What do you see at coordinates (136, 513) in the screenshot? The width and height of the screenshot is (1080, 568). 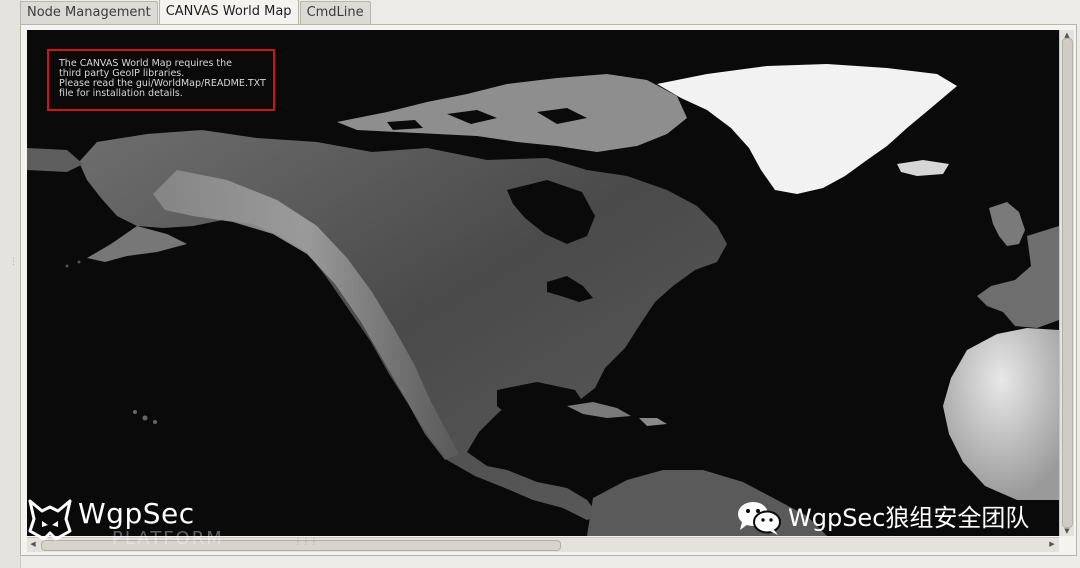 I see `watermark-brand: WgpSec` at bounding box center [136, 513].